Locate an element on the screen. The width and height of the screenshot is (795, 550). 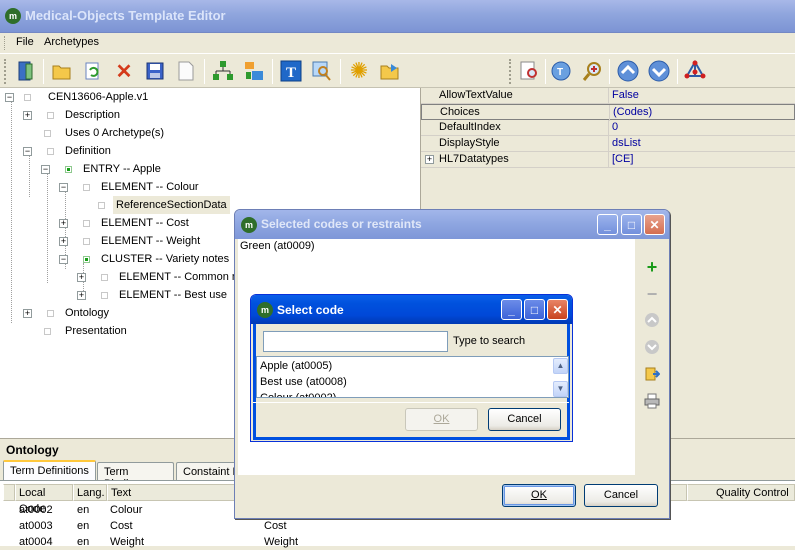
tab-term-binding: Term Binding is located at coordinates (135, 476).